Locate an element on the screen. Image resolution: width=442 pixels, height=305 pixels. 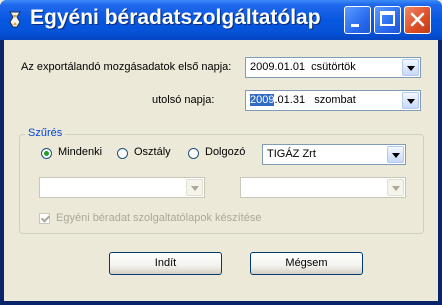
radio-mindenki is located at coordinates (46, 153).